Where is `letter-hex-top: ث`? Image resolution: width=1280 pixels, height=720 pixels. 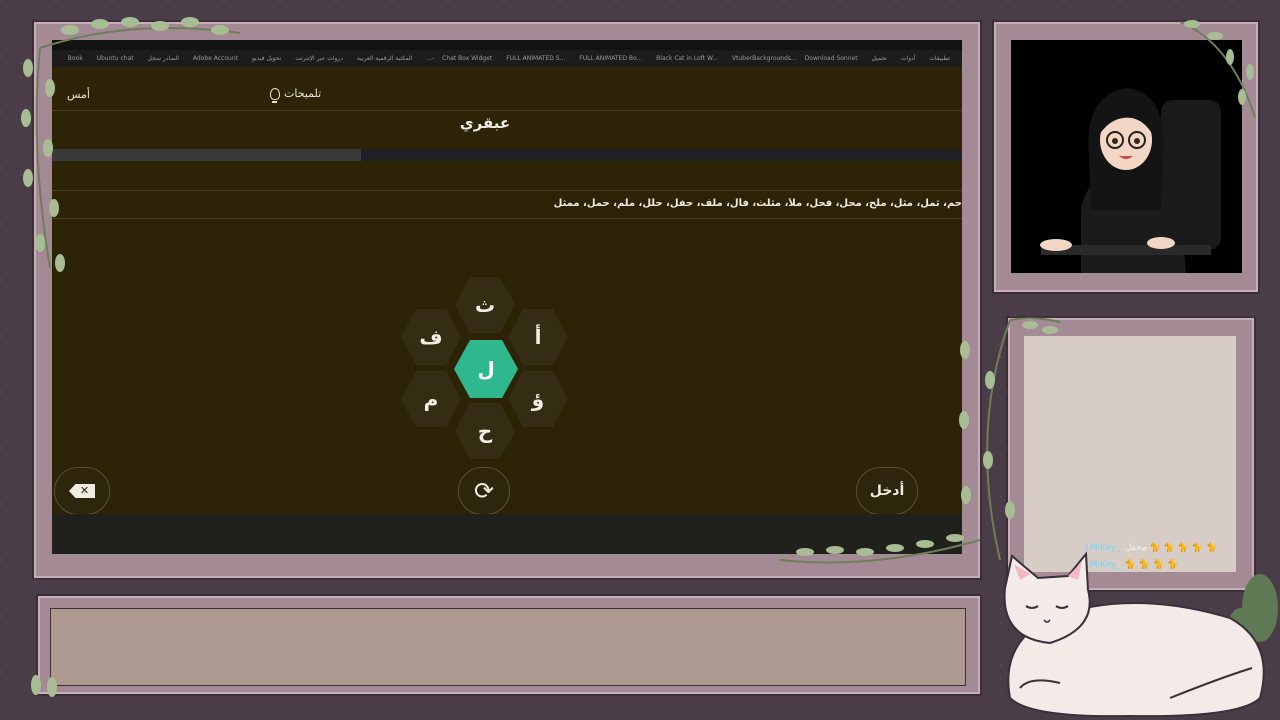 letter-hex-top: ث is located at coordinates (485, 305).